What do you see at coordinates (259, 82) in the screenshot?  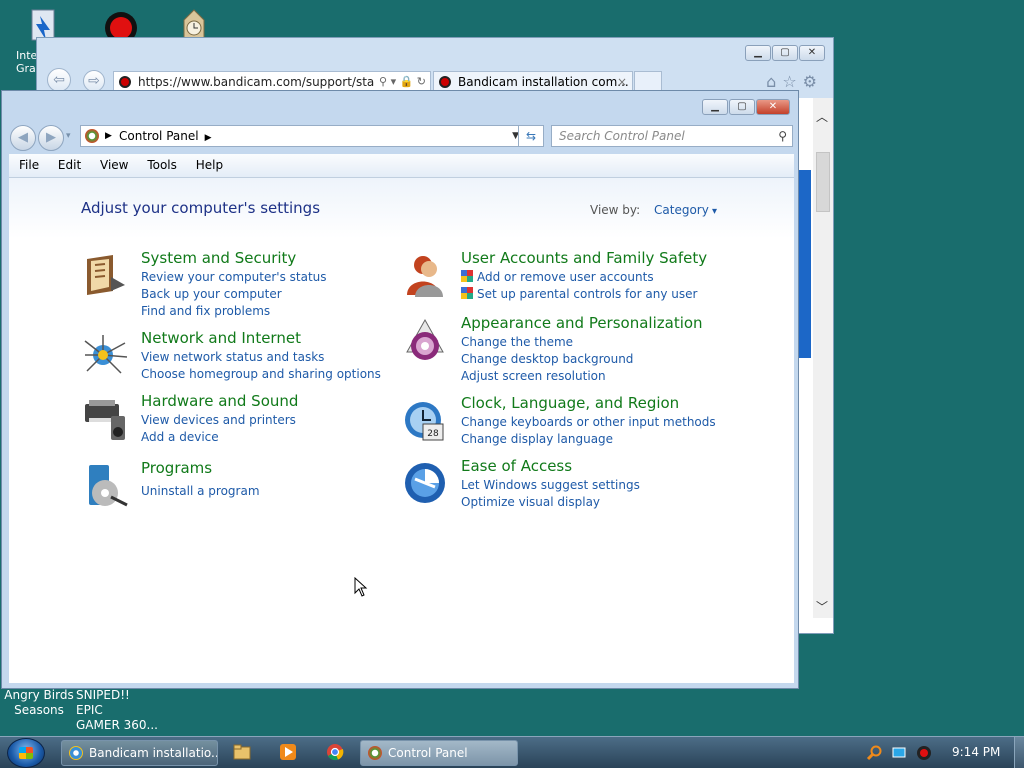 I see `ie-address-text: https://www.bandicam.com/support/star` at bounding box center [259, 82].